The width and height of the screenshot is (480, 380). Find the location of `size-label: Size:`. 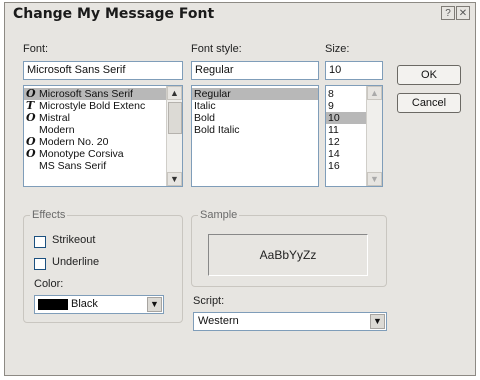

size-label: Size: is located at coordinates (337, 49).